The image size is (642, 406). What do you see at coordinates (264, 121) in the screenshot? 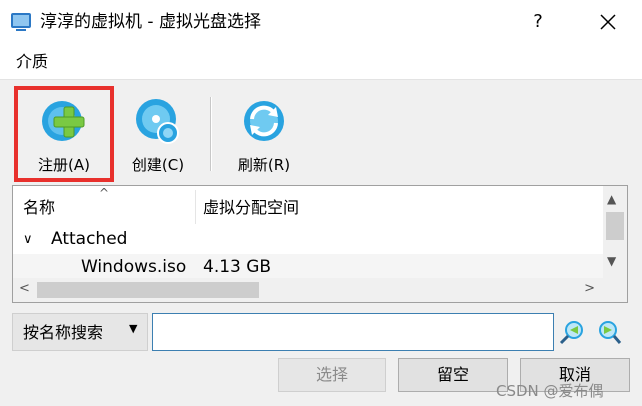
I see `refresh-disc-icon` at bounding box center [264, 121].